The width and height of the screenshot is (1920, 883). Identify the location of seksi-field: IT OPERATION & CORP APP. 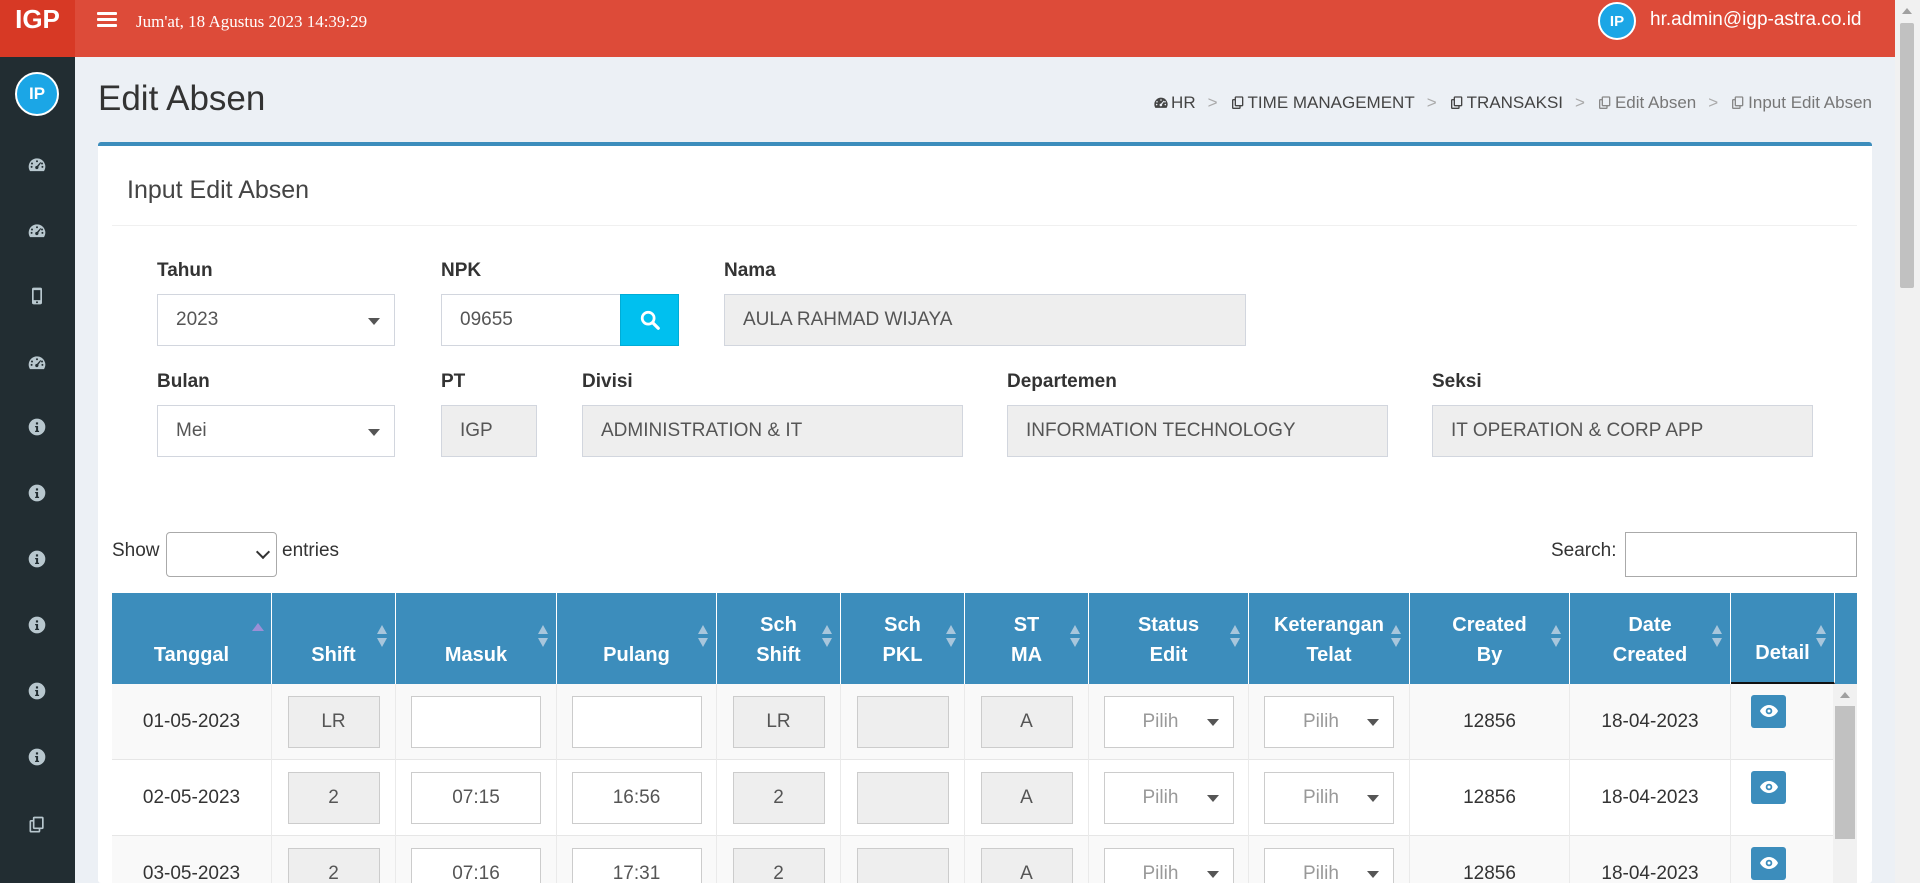
(1622, 431).